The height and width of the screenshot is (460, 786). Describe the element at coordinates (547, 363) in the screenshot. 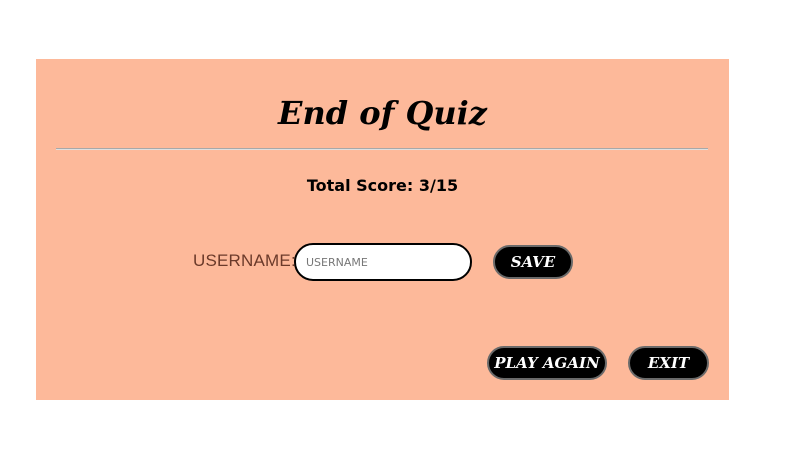

I see `play-again-button: PLAY AGAIN` at that location.